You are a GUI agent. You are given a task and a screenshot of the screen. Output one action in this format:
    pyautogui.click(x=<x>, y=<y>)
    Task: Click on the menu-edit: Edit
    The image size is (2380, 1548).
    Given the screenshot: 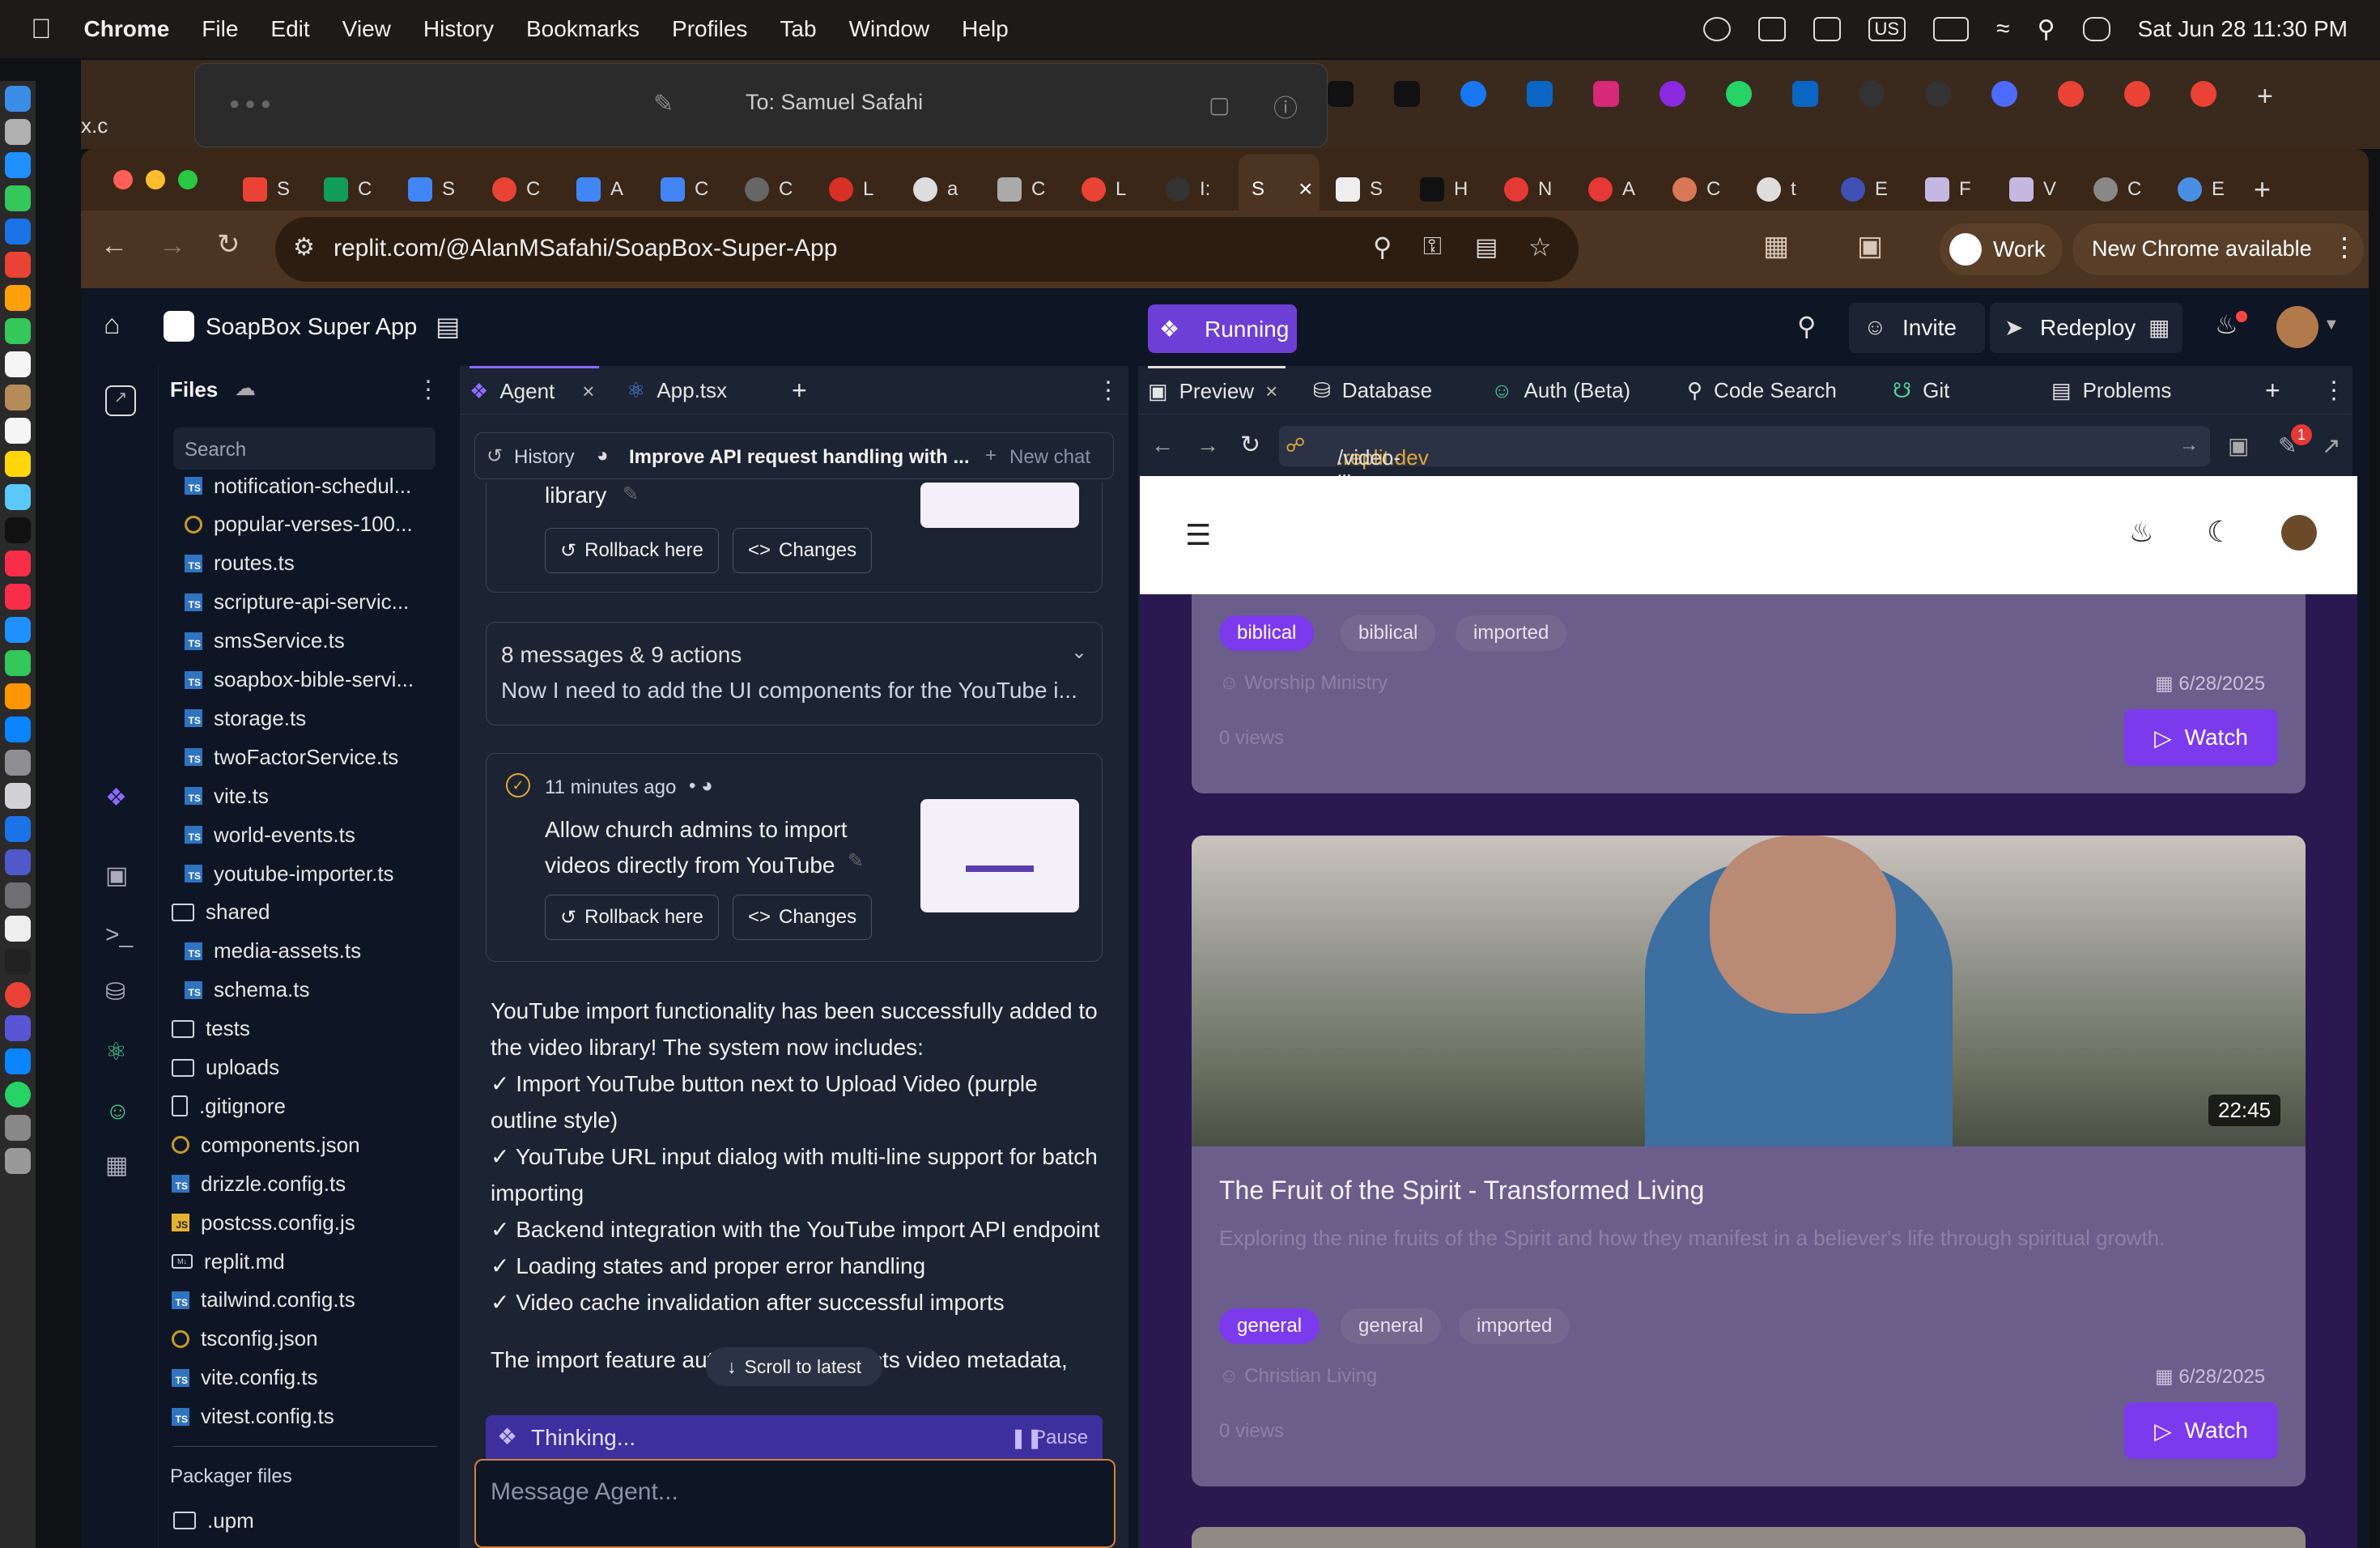 What is the action you would take?
    pyautogui.click(x=289, y=29)
    